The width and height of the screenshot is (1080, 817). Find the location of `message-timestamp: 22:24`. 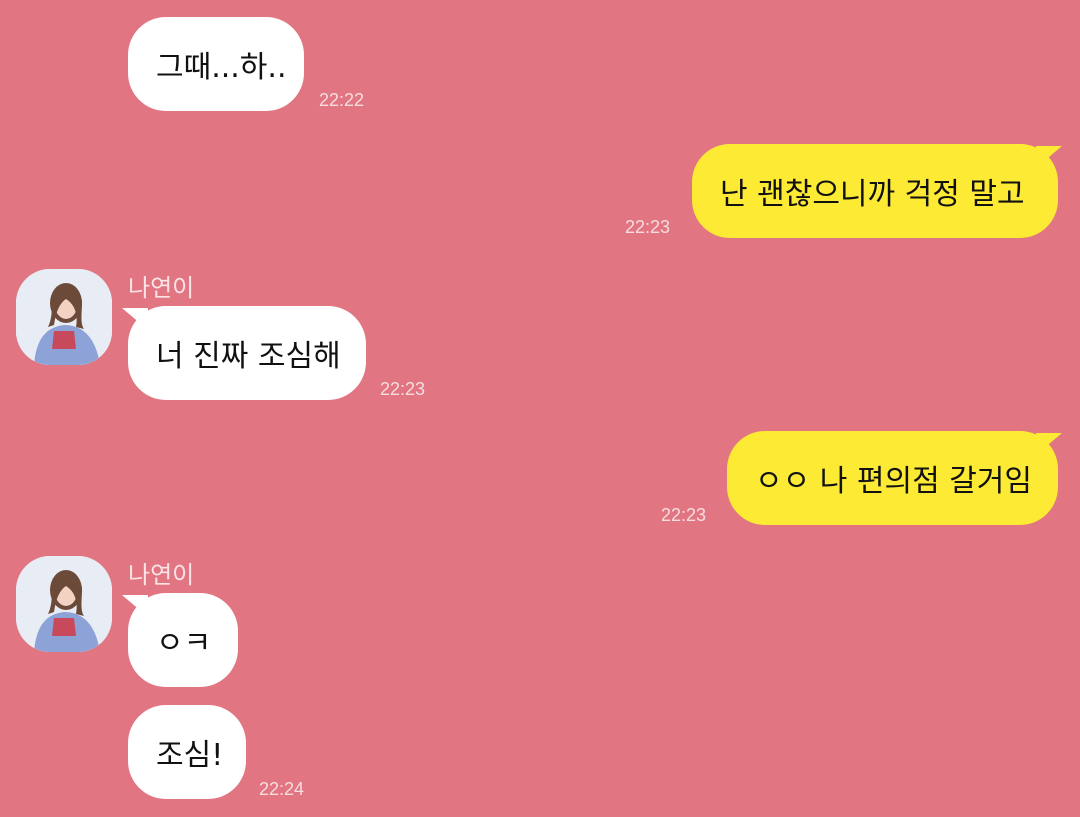

message-timestamp: 22:24 is located at coordinates (282, 789).